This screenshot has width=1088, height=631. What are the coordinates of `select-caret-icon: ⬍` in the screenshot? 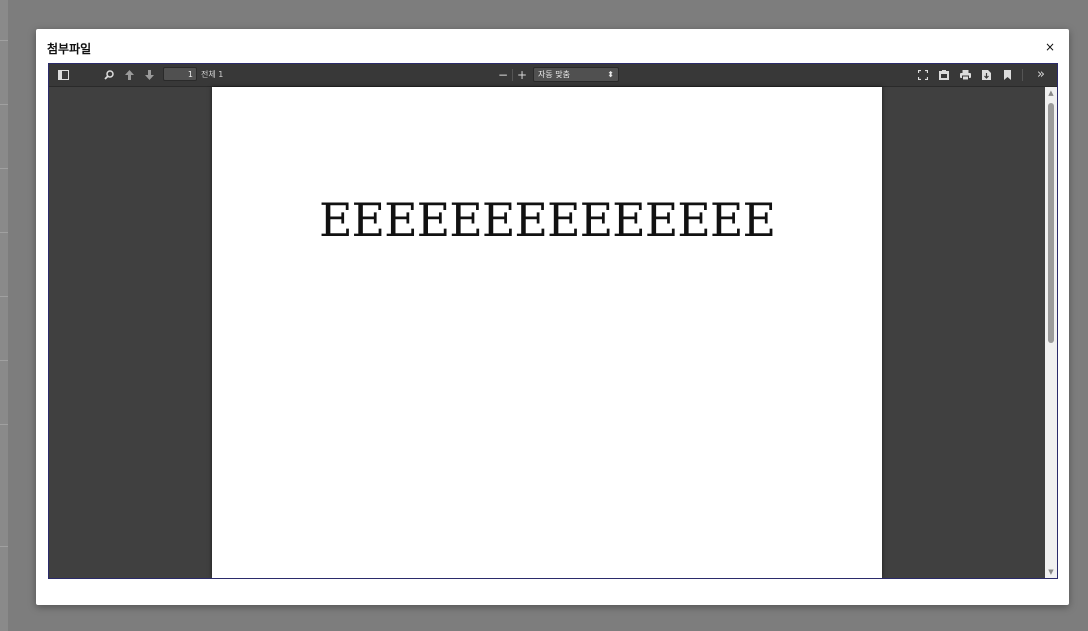 It's located at (610, 74).